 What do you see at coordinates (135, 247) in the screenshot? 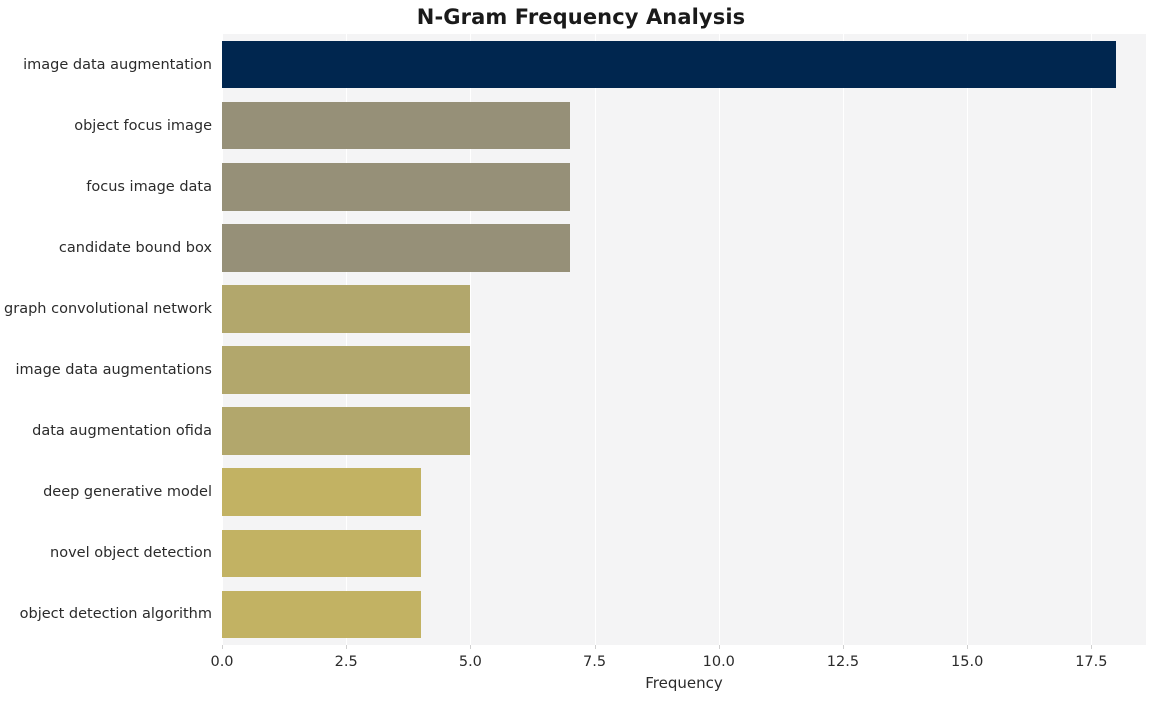
I see `y-axis-tick-label: candidate bound box` at bounding box center [135, 247].